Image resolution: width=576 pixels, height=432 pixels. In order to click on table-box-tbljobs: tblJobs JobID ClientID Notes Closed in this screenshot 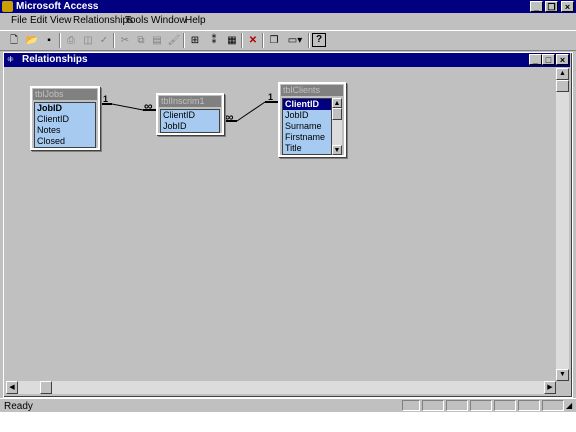, I will do `click(65, 118)`.